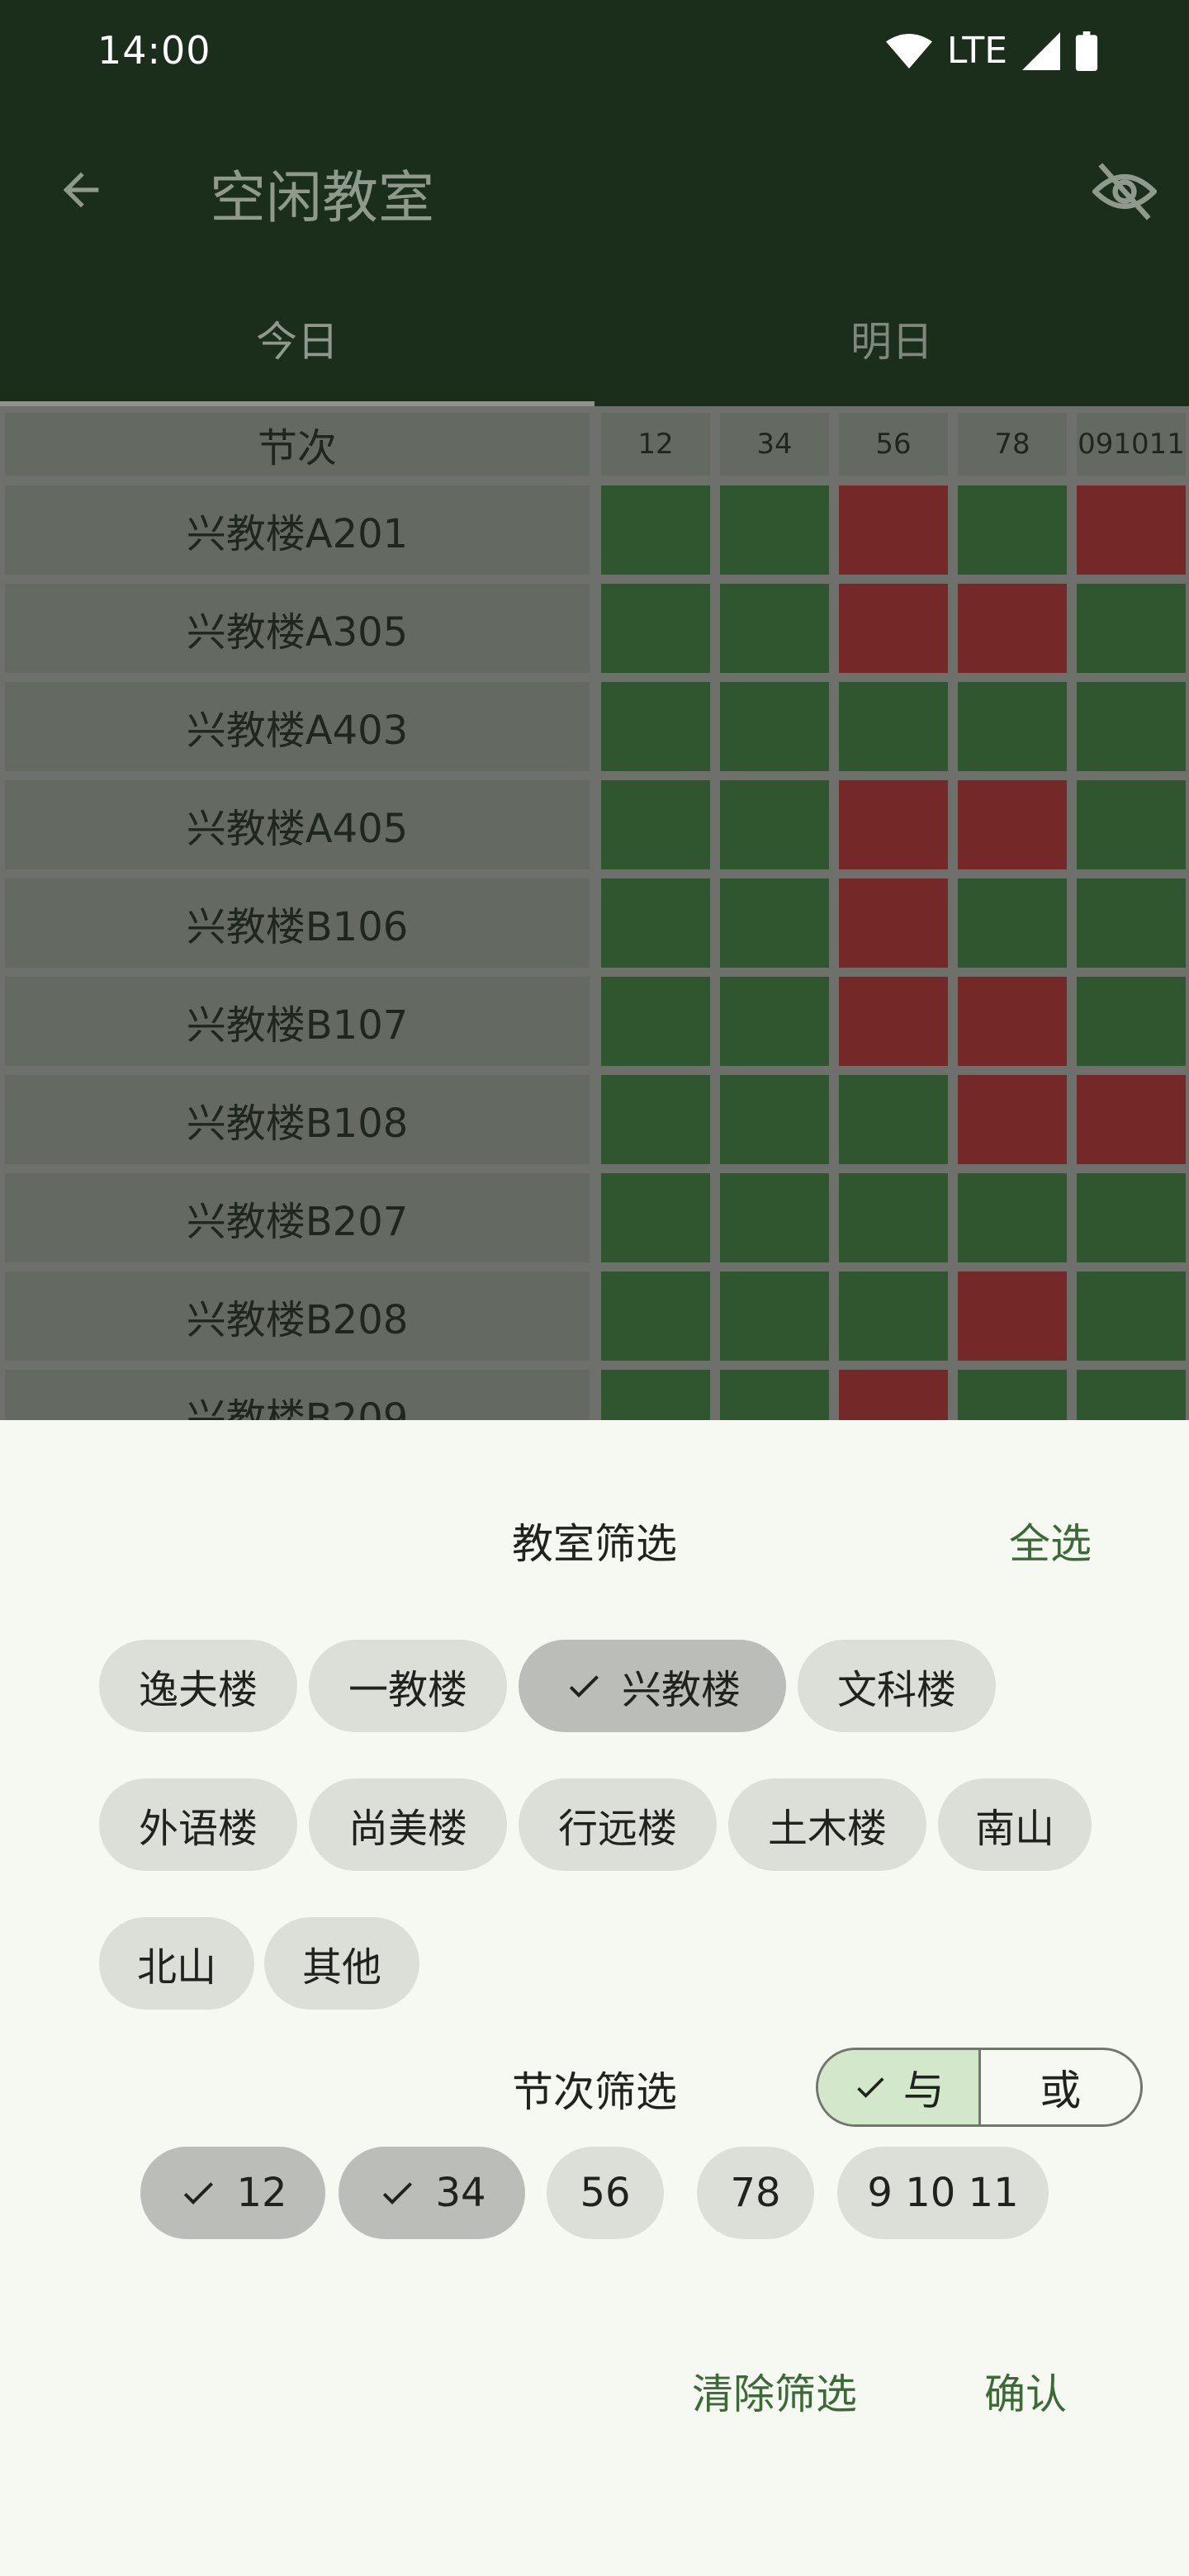 The image size is (1189, 2576). Describe the element at coordinates (322, 198) in the screenshot. I see `page-title: 空闲教室` at that location.